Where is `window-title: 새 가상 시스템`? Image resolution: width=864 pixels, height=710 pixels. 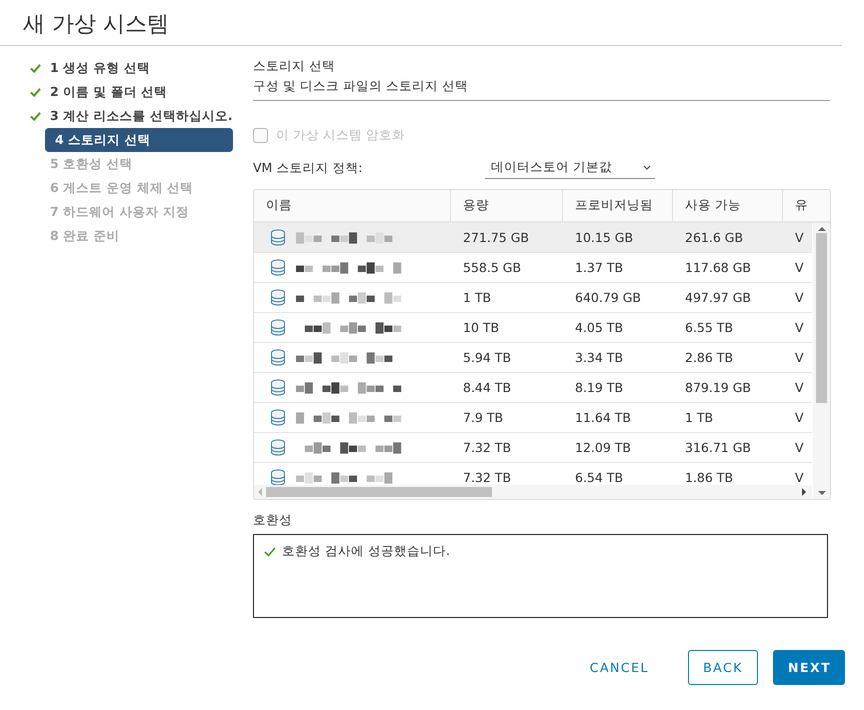 window-title: 새 가상 시스템 is located at coordinates (421, 23).